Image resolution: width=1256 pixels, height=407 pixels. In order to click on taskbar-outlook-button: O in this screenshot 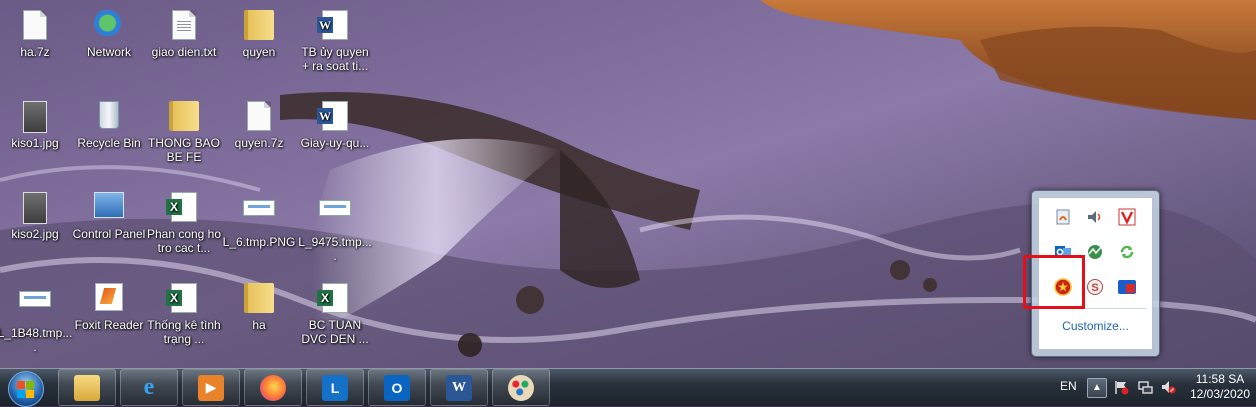, I will do `click(397, 387)`.